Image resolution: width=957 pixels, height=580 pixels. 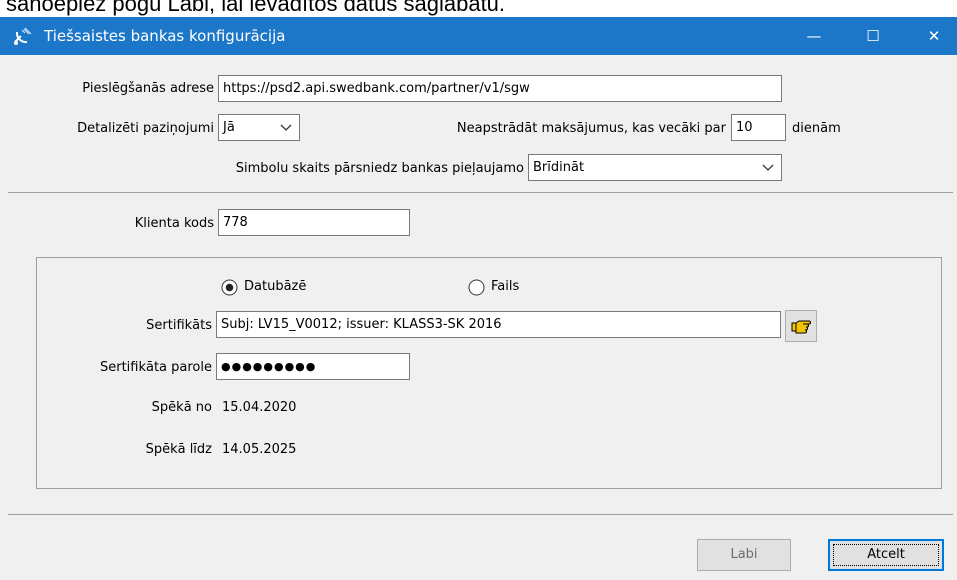 I want to click on minimize-button: —, so click(x=814, y=36).